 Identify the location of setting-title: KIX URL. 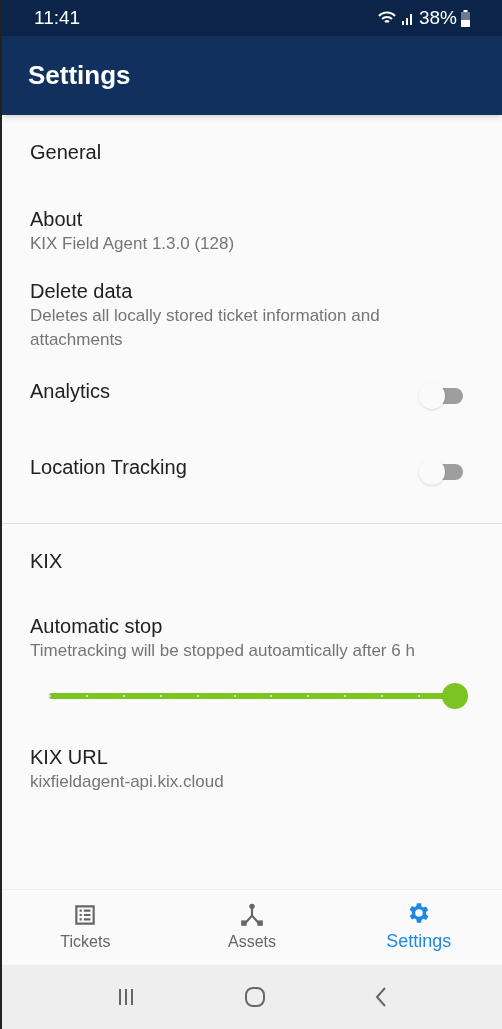
(69, 757).